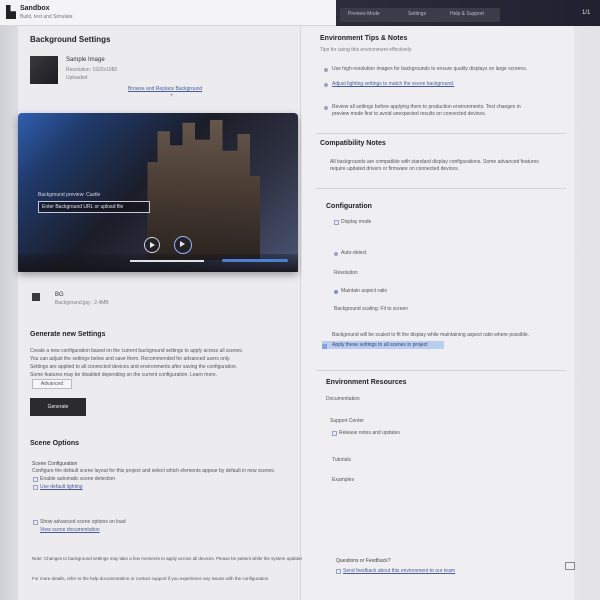 Image resolution: width=600 pixels, height=600 pixels. I want to click on tips-title: Environment Tips & Notes, so click(364, 38).